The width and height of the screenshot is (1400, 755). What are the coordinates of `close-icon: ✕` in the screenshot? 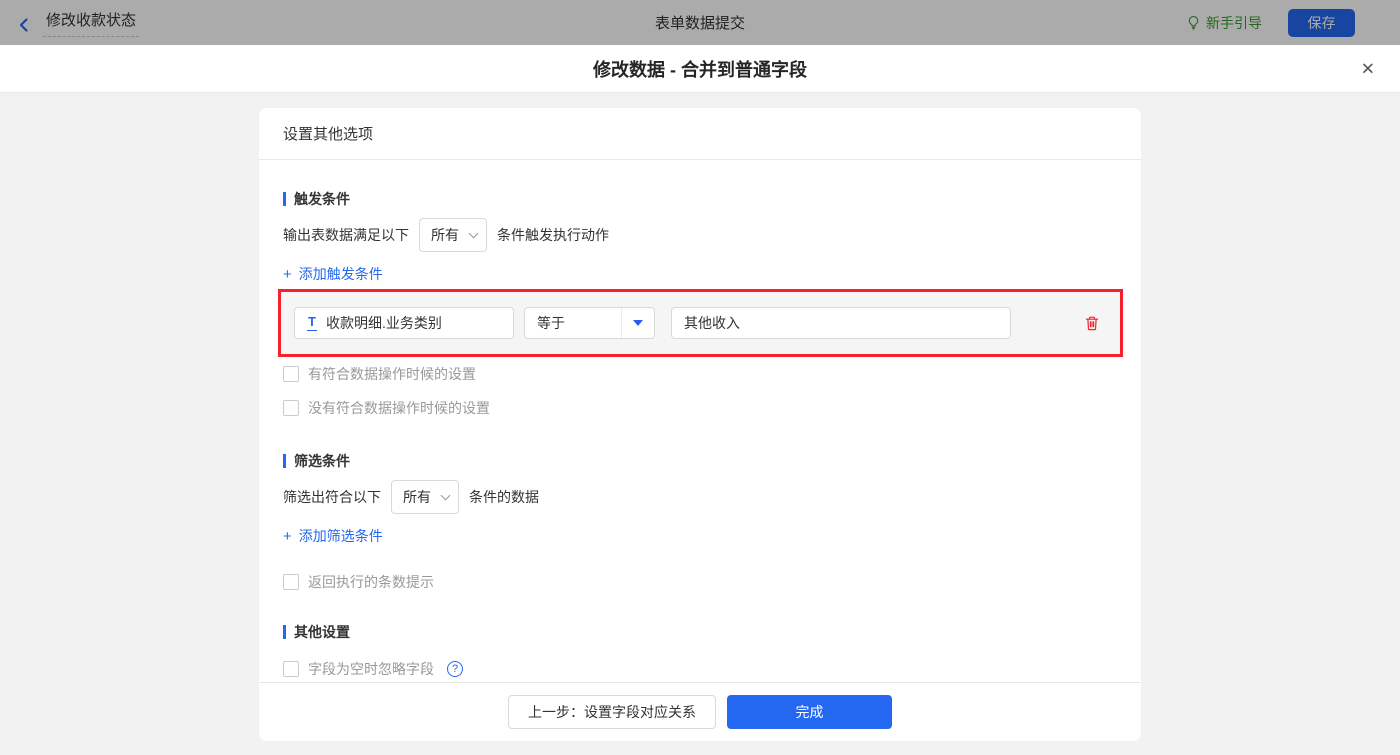 It's located at (1368, 68).